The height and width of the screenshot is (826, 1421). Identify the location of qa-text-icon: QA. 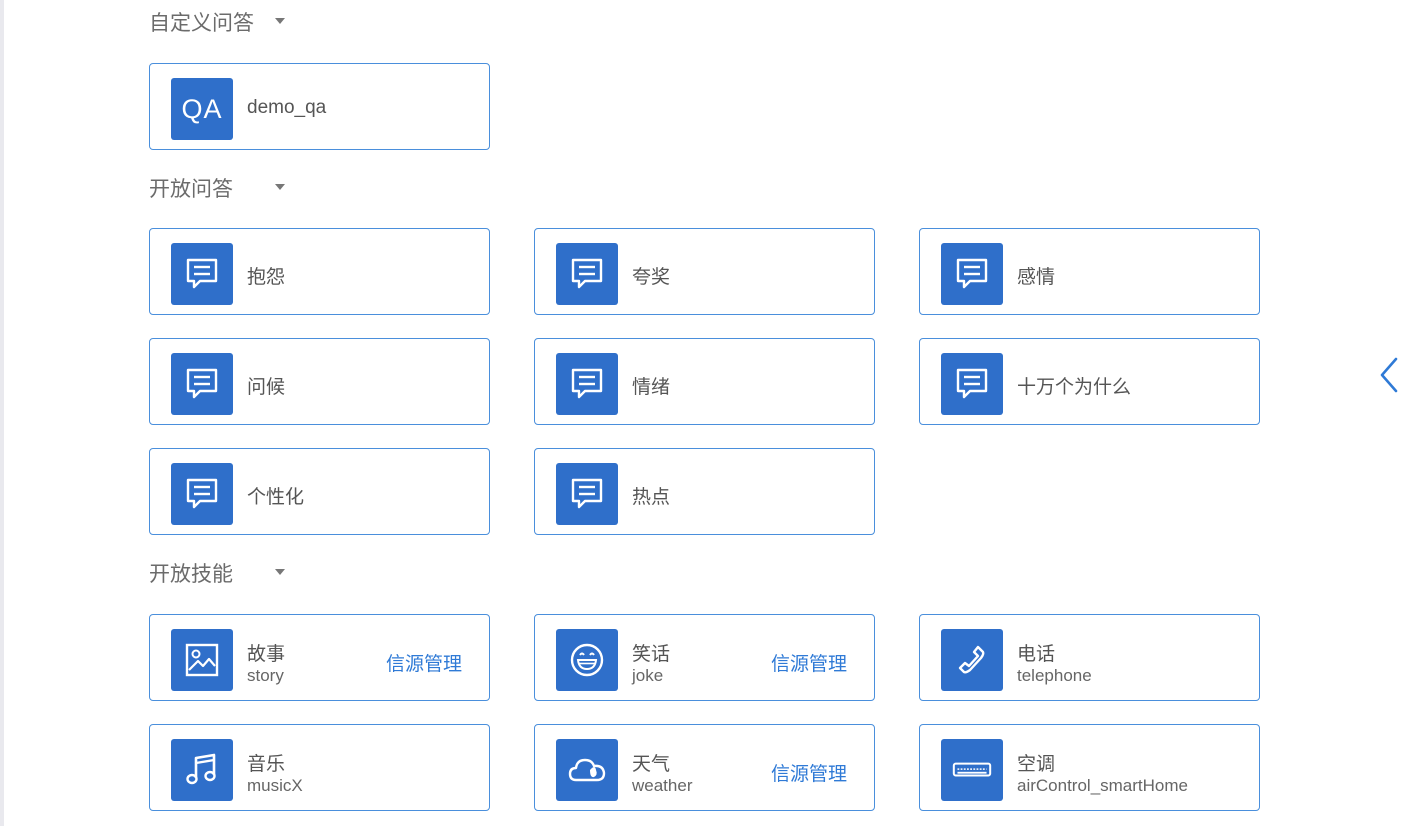
(202, 109).